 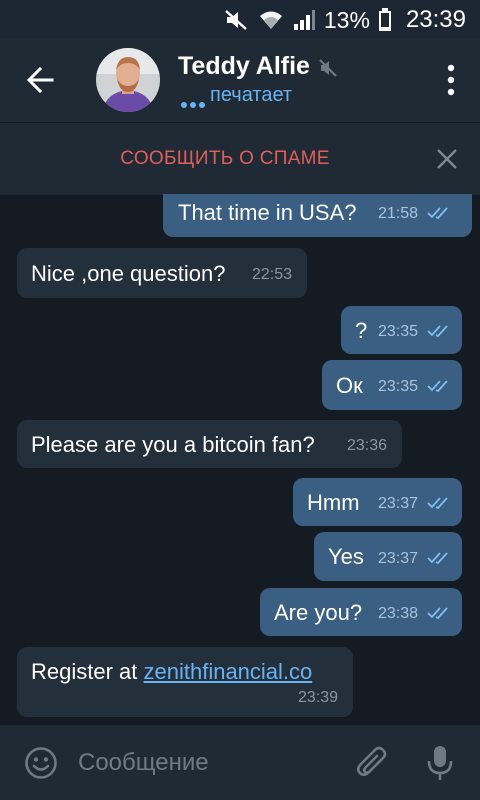 What do you see at coordinates (361, 330) in the screenshot?
I see `message-text: ?` at bounding box center [361, 330].